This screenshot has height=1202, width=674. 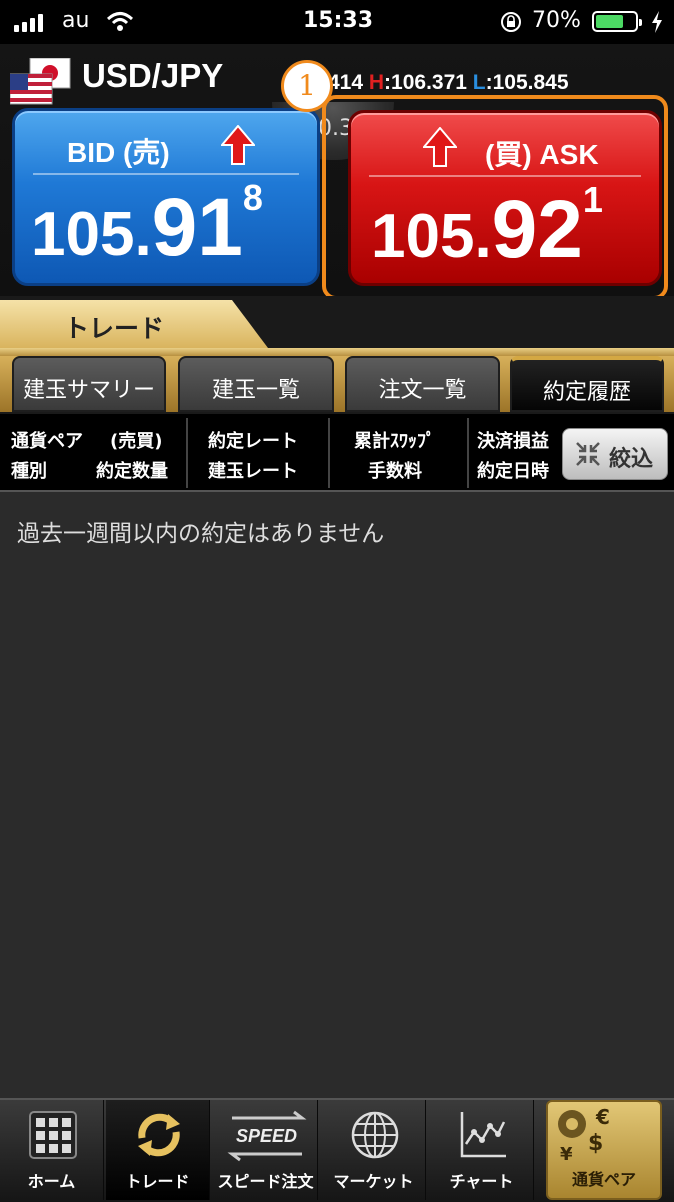 What do you see at coordinates (556, 20) in the screenshot?
I see `battery-percent: 70%` at bounding box center [556, 20].